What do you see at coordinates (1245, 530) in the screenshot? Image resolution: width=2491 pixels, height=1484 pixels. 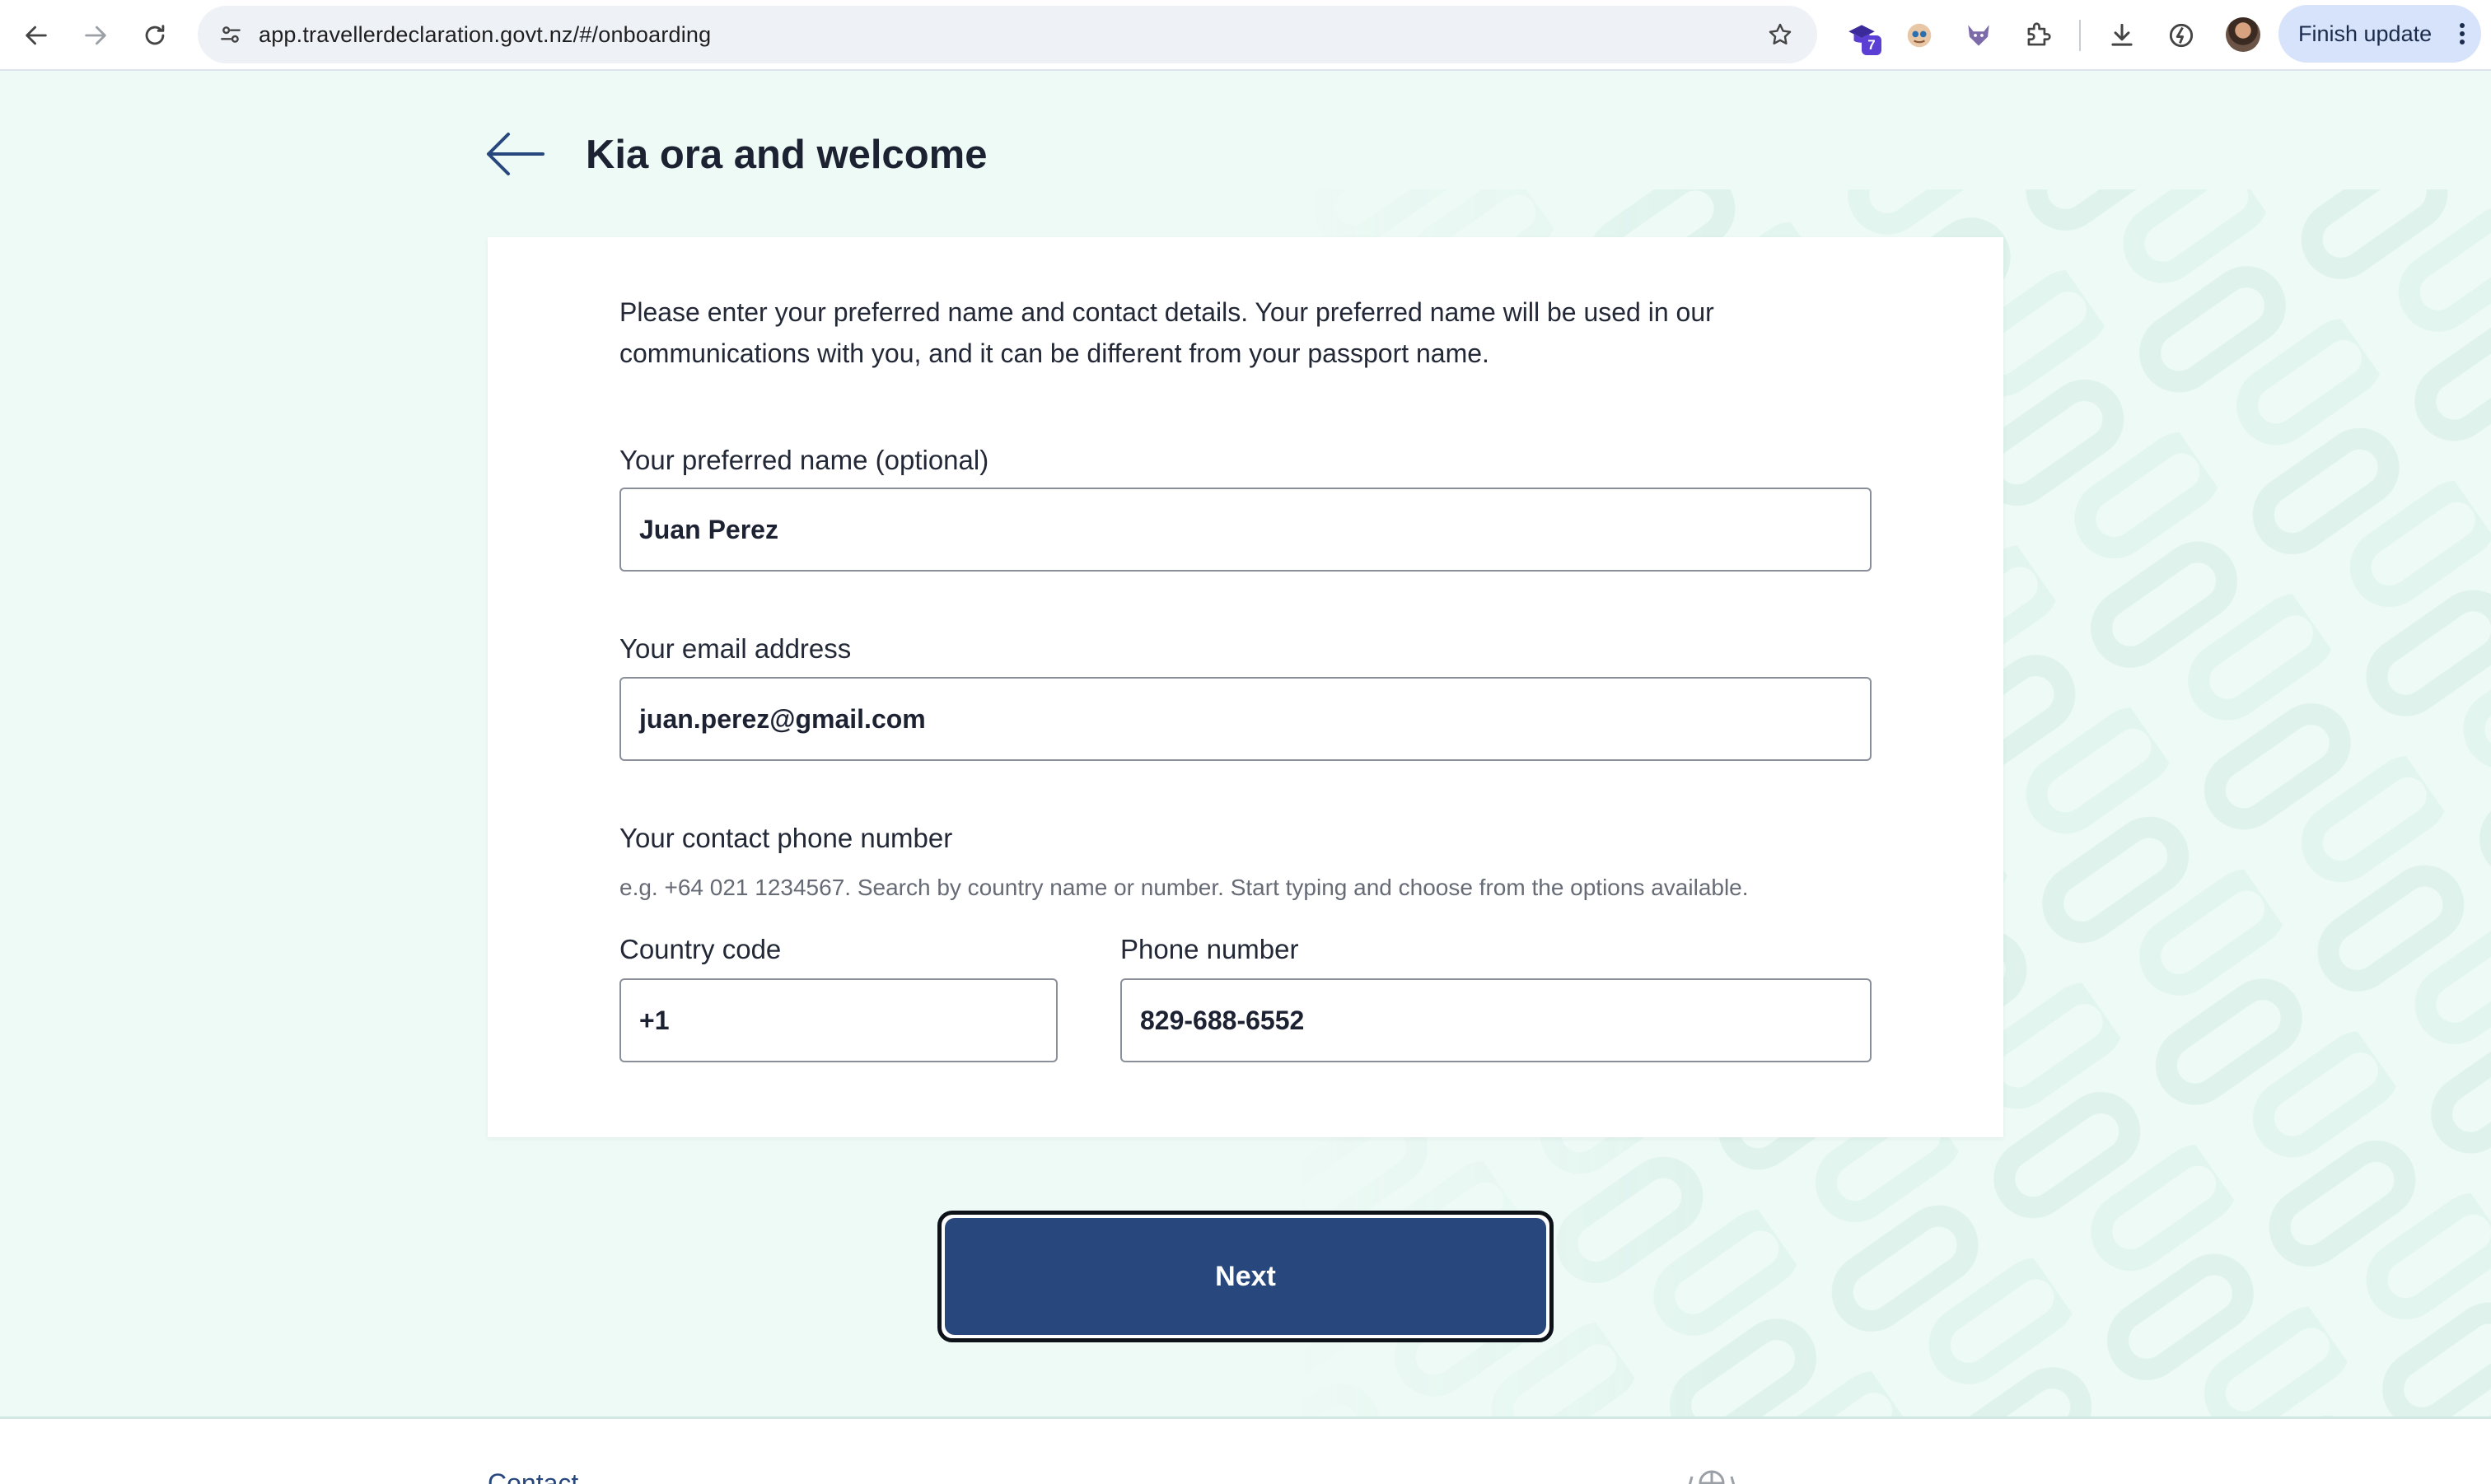 I see `preferred-name-input: Juan Perez` at bounding box center [1245, 530].